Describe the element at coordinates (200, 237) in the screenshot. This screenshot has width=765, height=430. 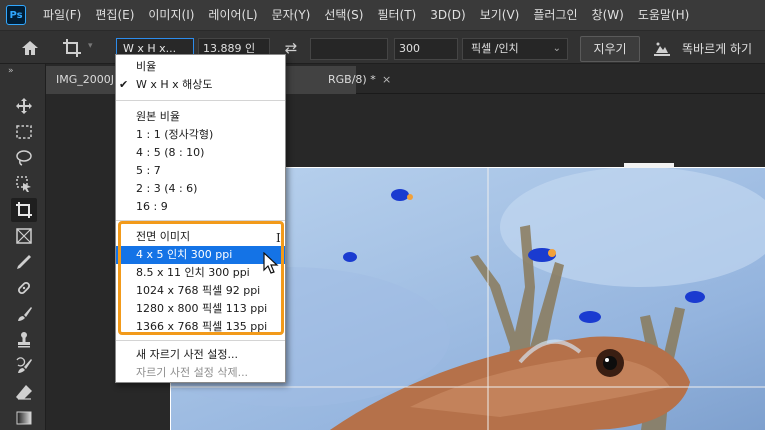
I see `preset-front-image: 전면 이미지` at that location.